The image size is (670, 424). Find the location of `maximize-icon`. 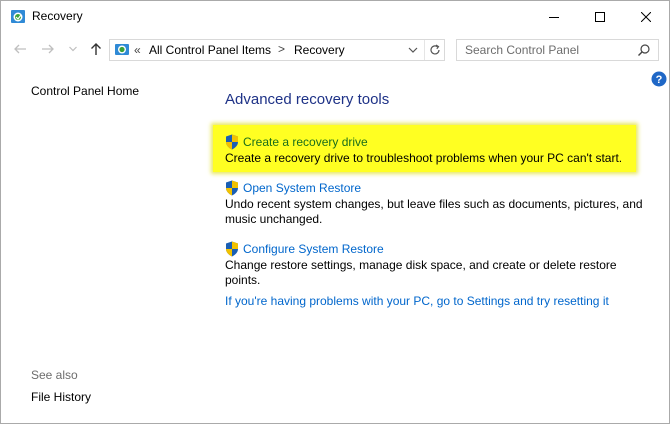

maximize-icon is located at coordinates (600, 16).